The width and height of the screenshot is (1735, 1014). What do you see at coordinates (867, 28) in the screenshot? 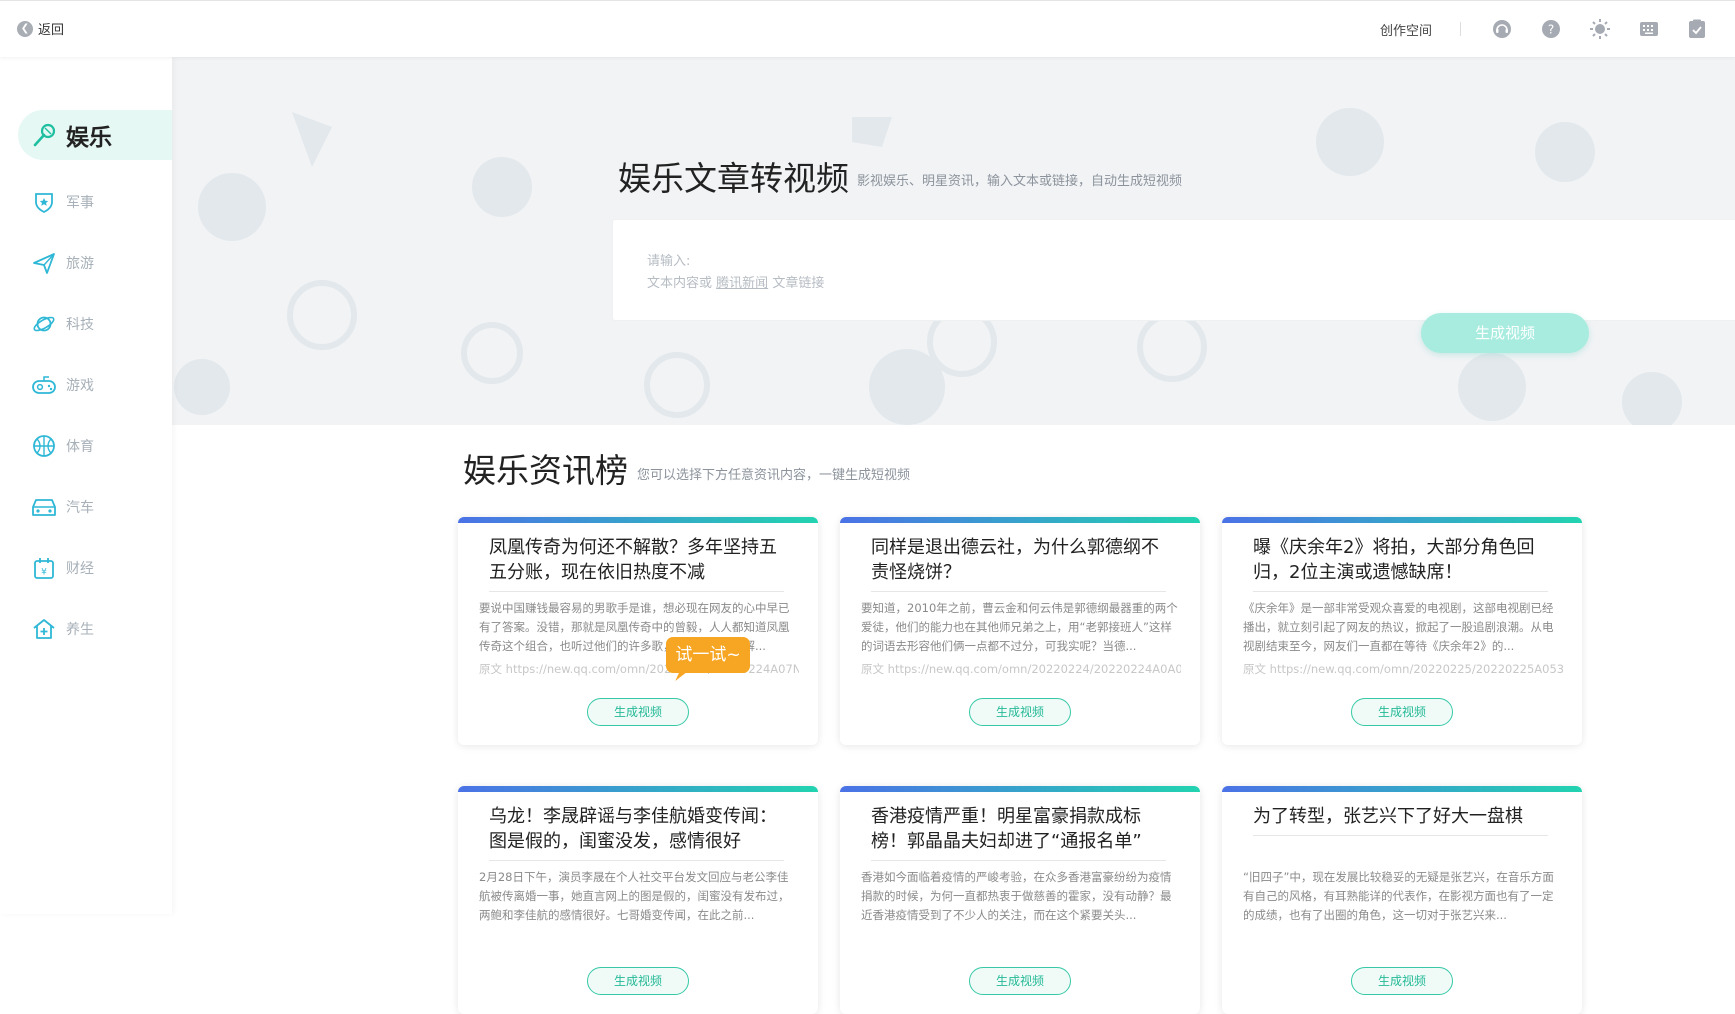
I see `top-bar: ❮ 返回 创作空间 ?` at bounding box center [867, 28].